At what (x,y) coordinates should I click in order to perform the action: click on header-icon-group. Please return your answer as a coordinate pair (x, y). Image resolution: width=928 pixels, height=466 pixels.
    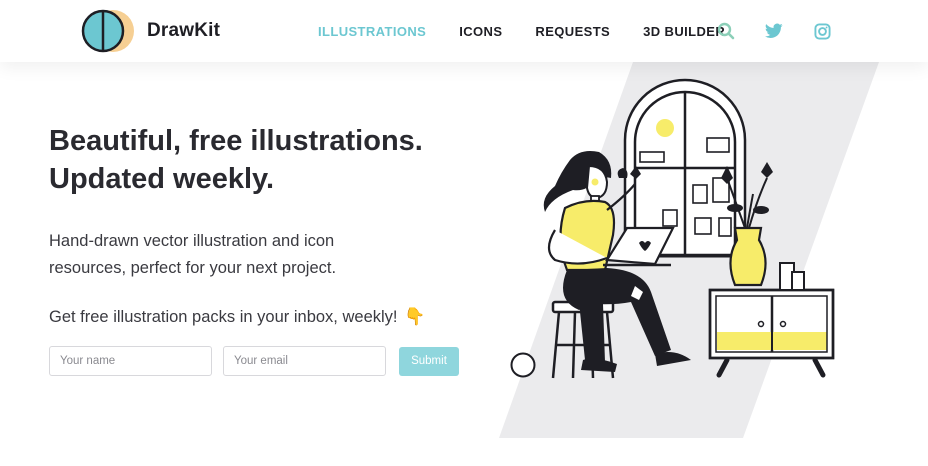
    Looking at the image, I should click on (774, 31).